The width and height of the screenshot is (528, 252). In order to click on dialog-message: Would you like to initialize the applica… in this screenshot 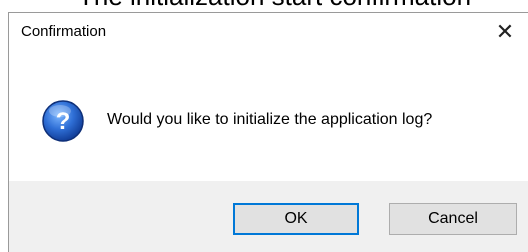, I will do `click(270, 119)`.